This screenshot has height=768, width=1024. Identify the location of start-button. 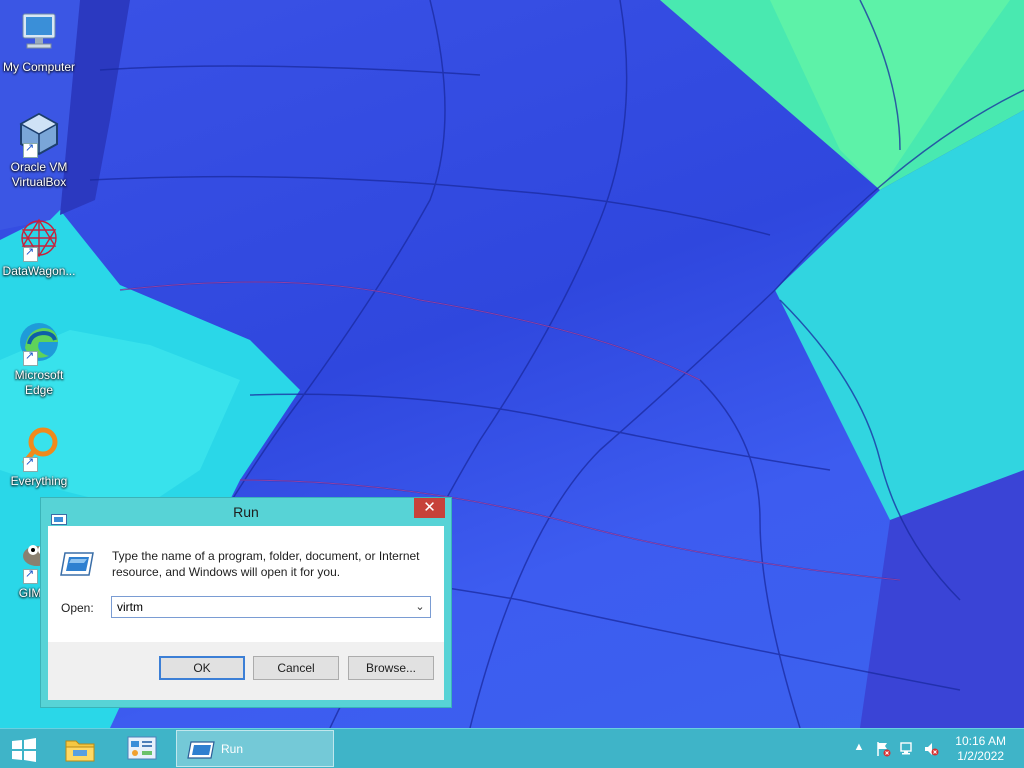
(24, 750).